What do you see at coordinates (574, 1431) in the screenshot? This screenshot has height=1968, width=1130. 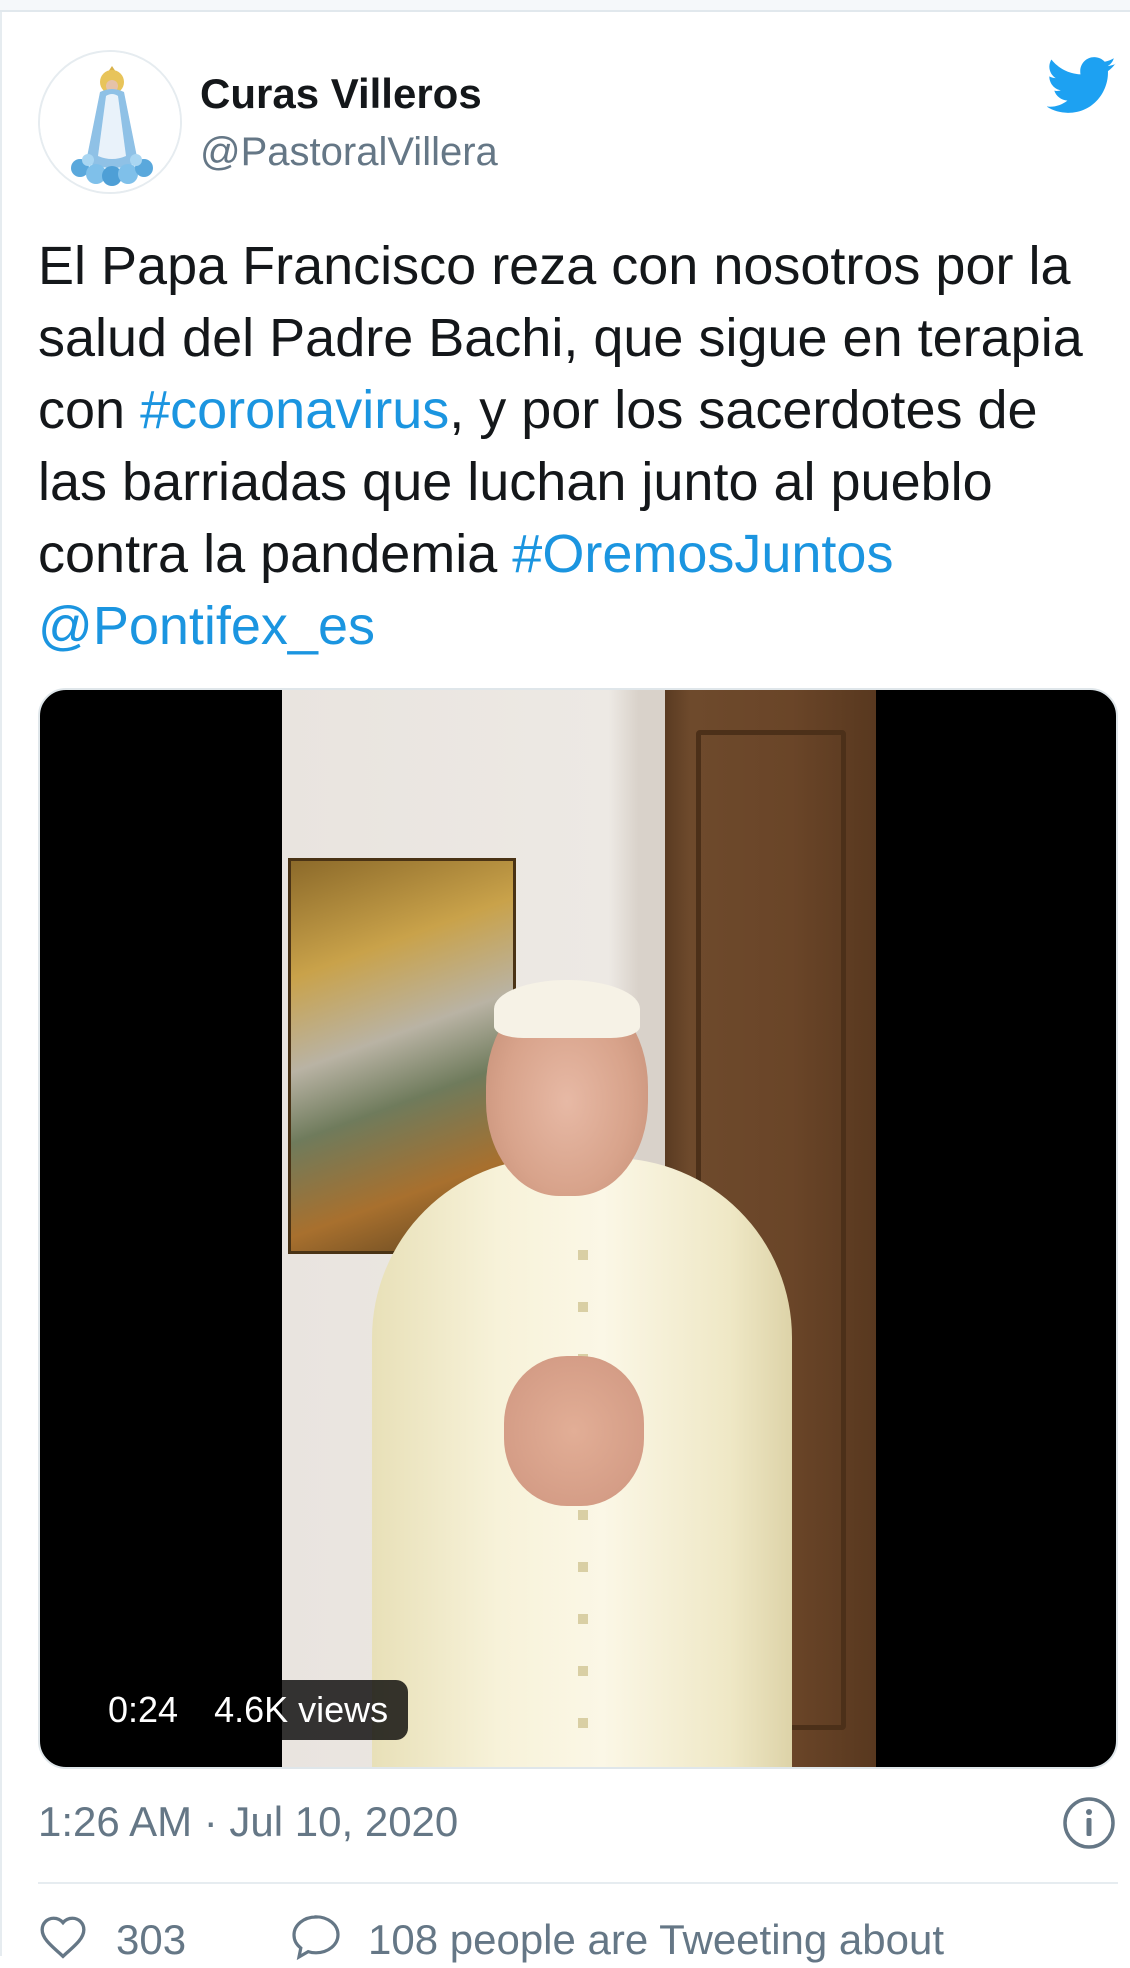 I see `video-figure-hands` at bounding box center [574, 1431].